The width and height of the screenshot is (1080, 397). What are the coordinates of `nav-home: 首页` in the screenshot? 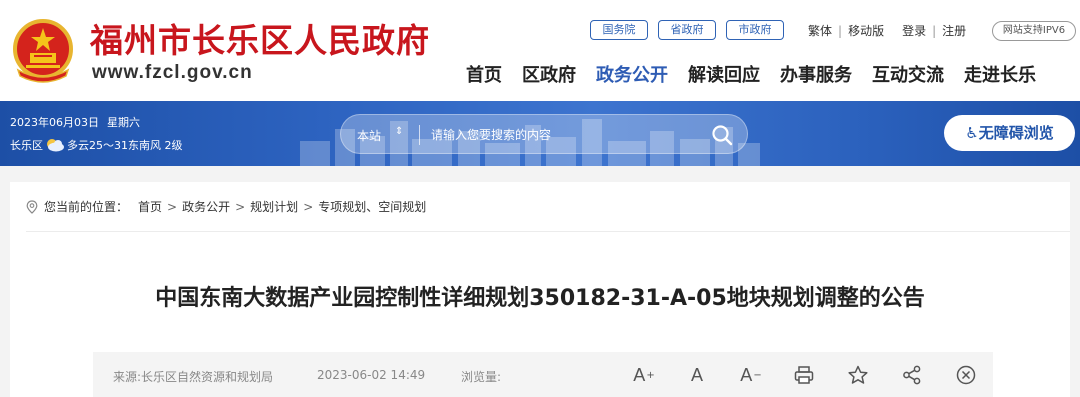 It's located at (484, 74).